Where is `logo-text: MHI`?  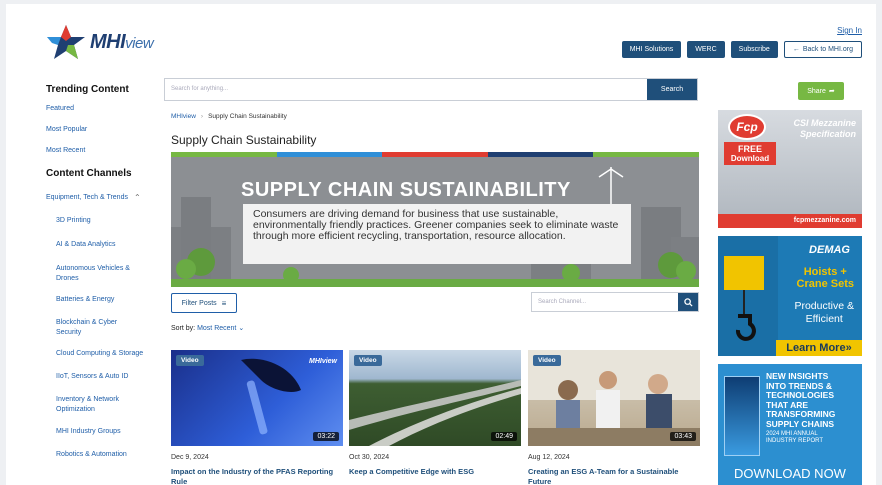
logo-text: MHI is located at coordinates (108, 41).